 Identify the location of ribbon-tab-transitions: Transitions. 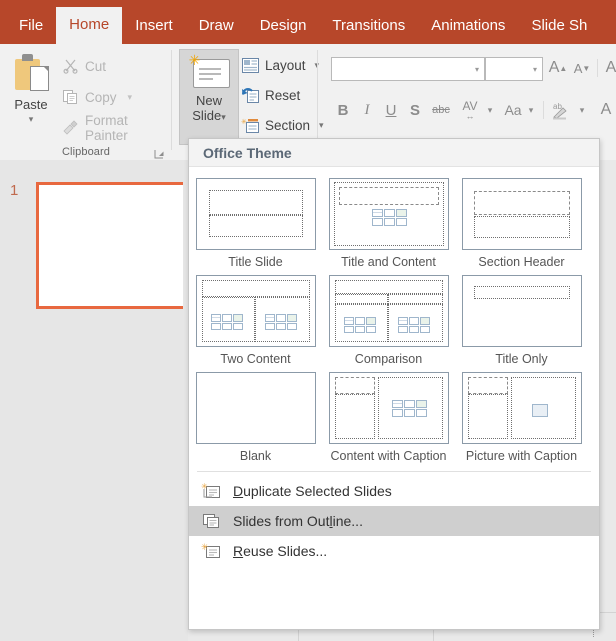
(368, 26).